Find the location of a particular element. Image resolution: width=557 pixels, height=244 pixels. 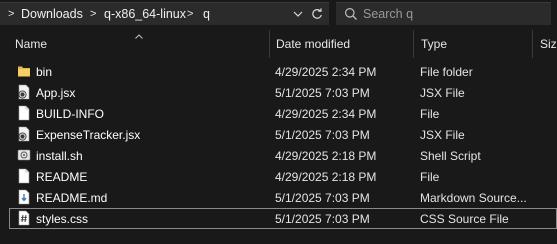

file-type: Shell Script is located at coordinates (450, 156).